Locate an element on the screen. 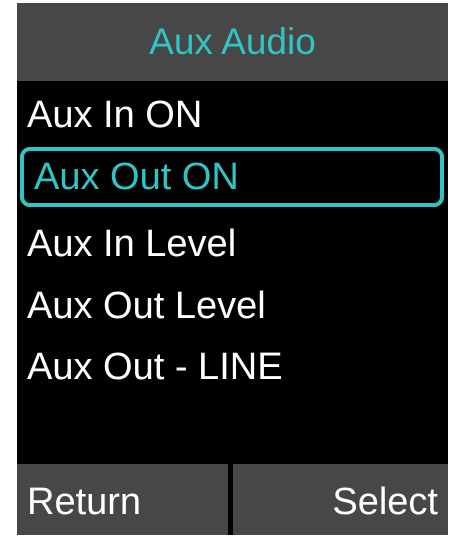  title-bar: Aux Audio is located at coordinates (232, 42).